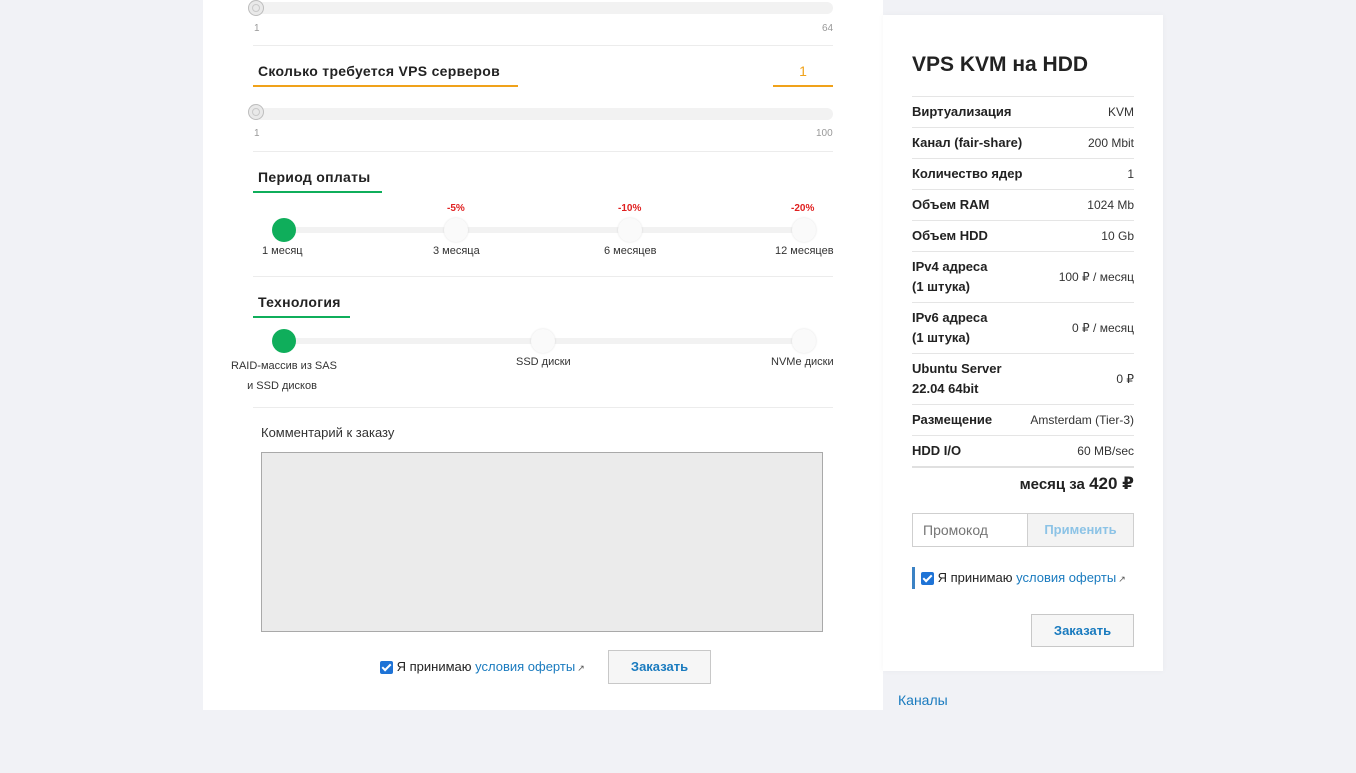 This screenshot has height=773, width=1356. I want to click on spec-row: Ubuntu Server 22.04 64bit 0 ₽, so click(1023, 379).